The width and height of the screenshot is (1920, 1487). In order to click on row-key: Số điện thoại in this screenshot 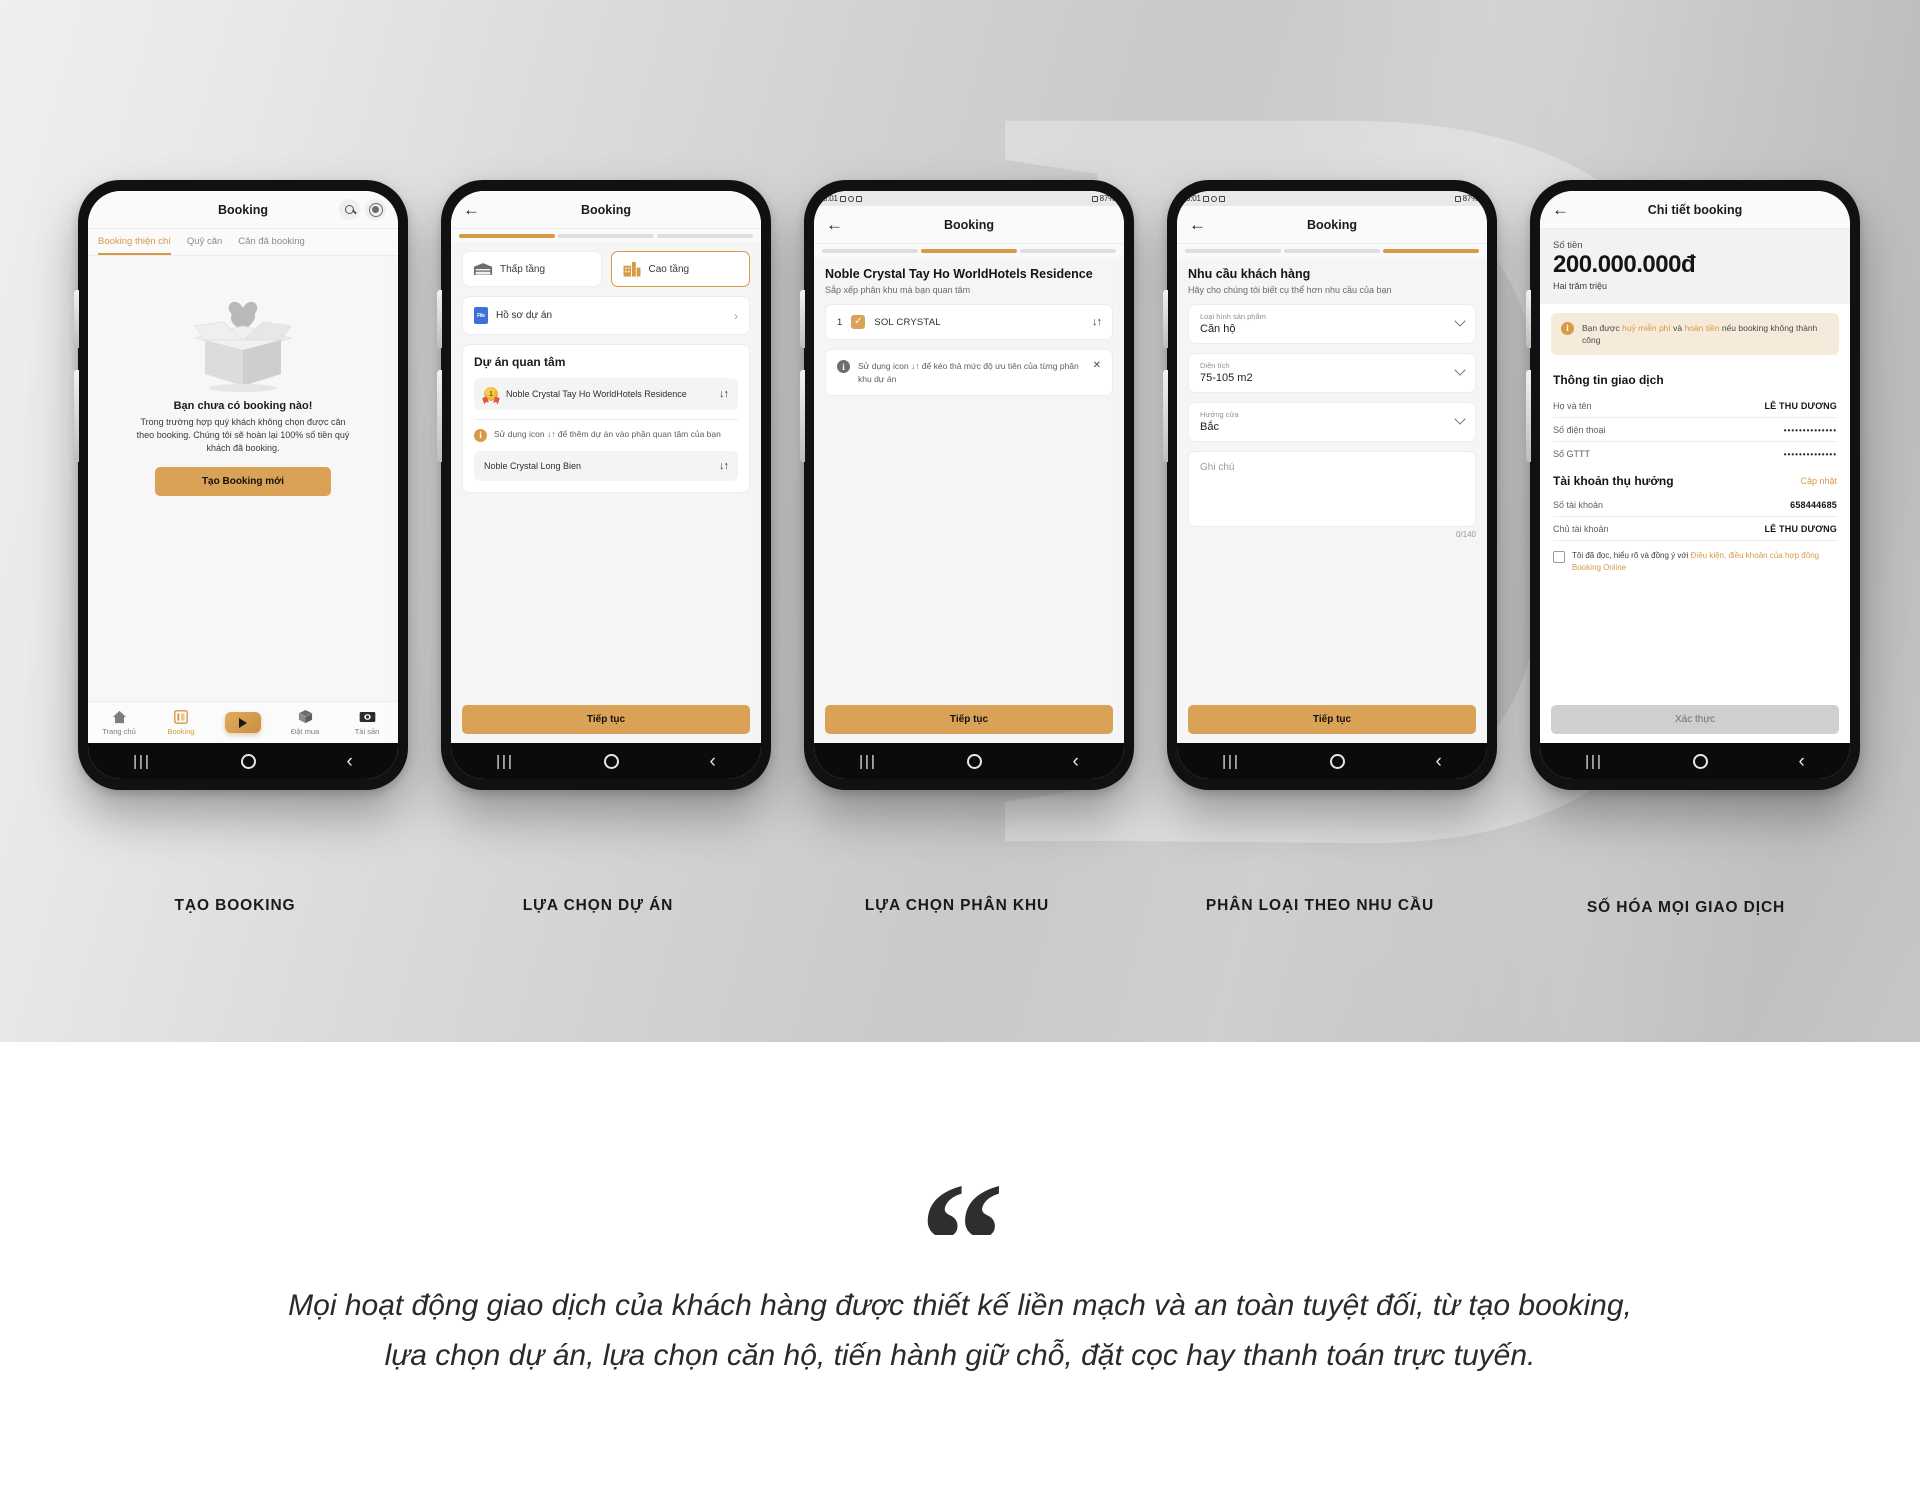, I will do `click(1579, 430)`.